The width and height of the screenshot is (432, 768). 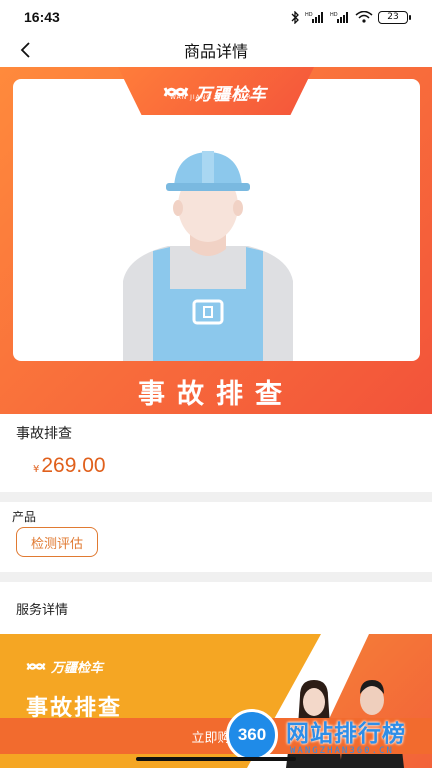 What do you see at coordinates (216, 17) in the screenshot?
I see `status-bar: 16:43 HD HD 23` at bounding box center [216, 17].